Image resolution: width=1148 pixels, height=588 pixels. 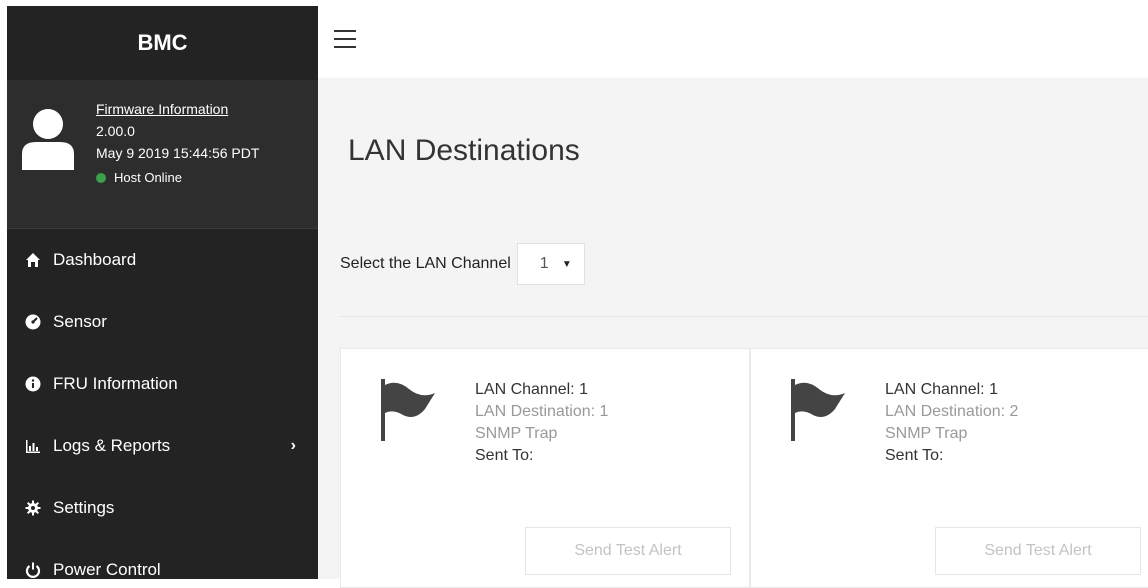 I want to click on lan-channel-select: 1 ▼, so click(x=550, y=264).